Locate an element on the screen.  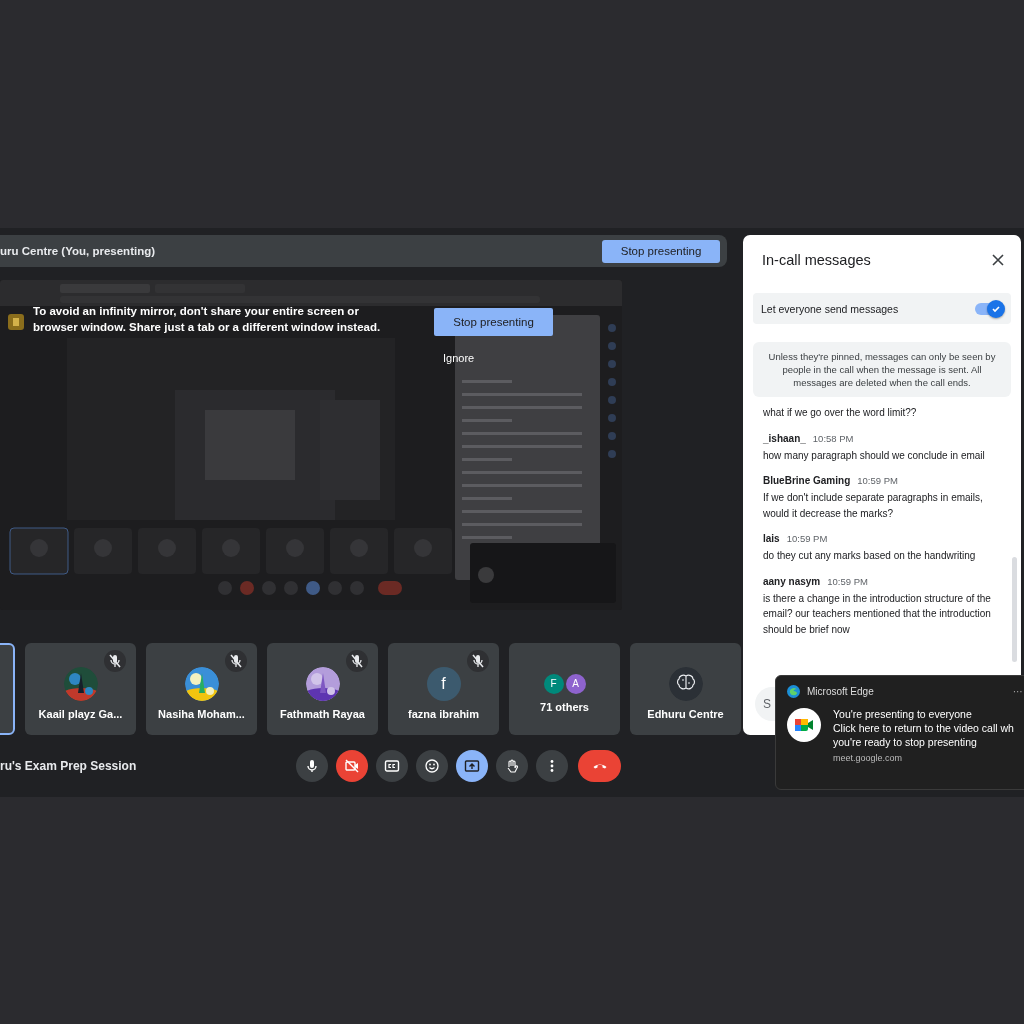
camera-off-button is located at coordinates (352, 766).